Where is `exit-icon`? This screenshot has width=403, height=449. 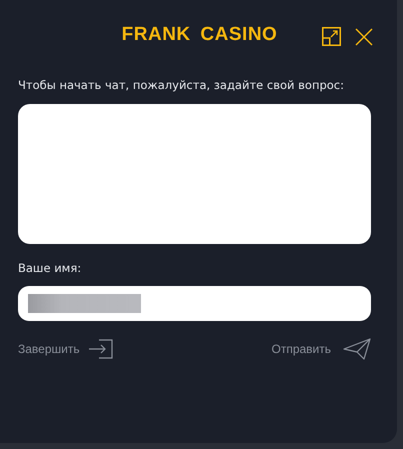
exit-icon is located at coordinates (101, 349).